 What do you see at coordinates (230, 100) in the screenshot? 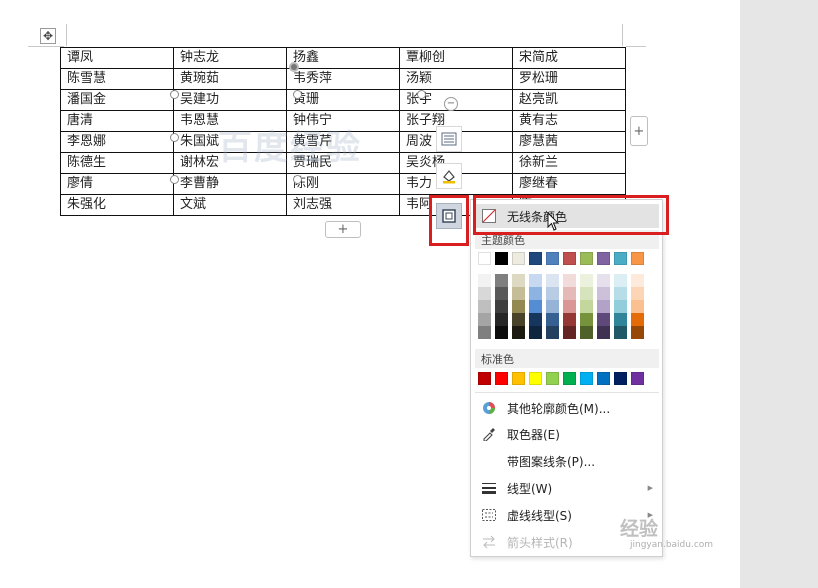
I see `table-cell: 吴建功` at bounding box center [230, 100].